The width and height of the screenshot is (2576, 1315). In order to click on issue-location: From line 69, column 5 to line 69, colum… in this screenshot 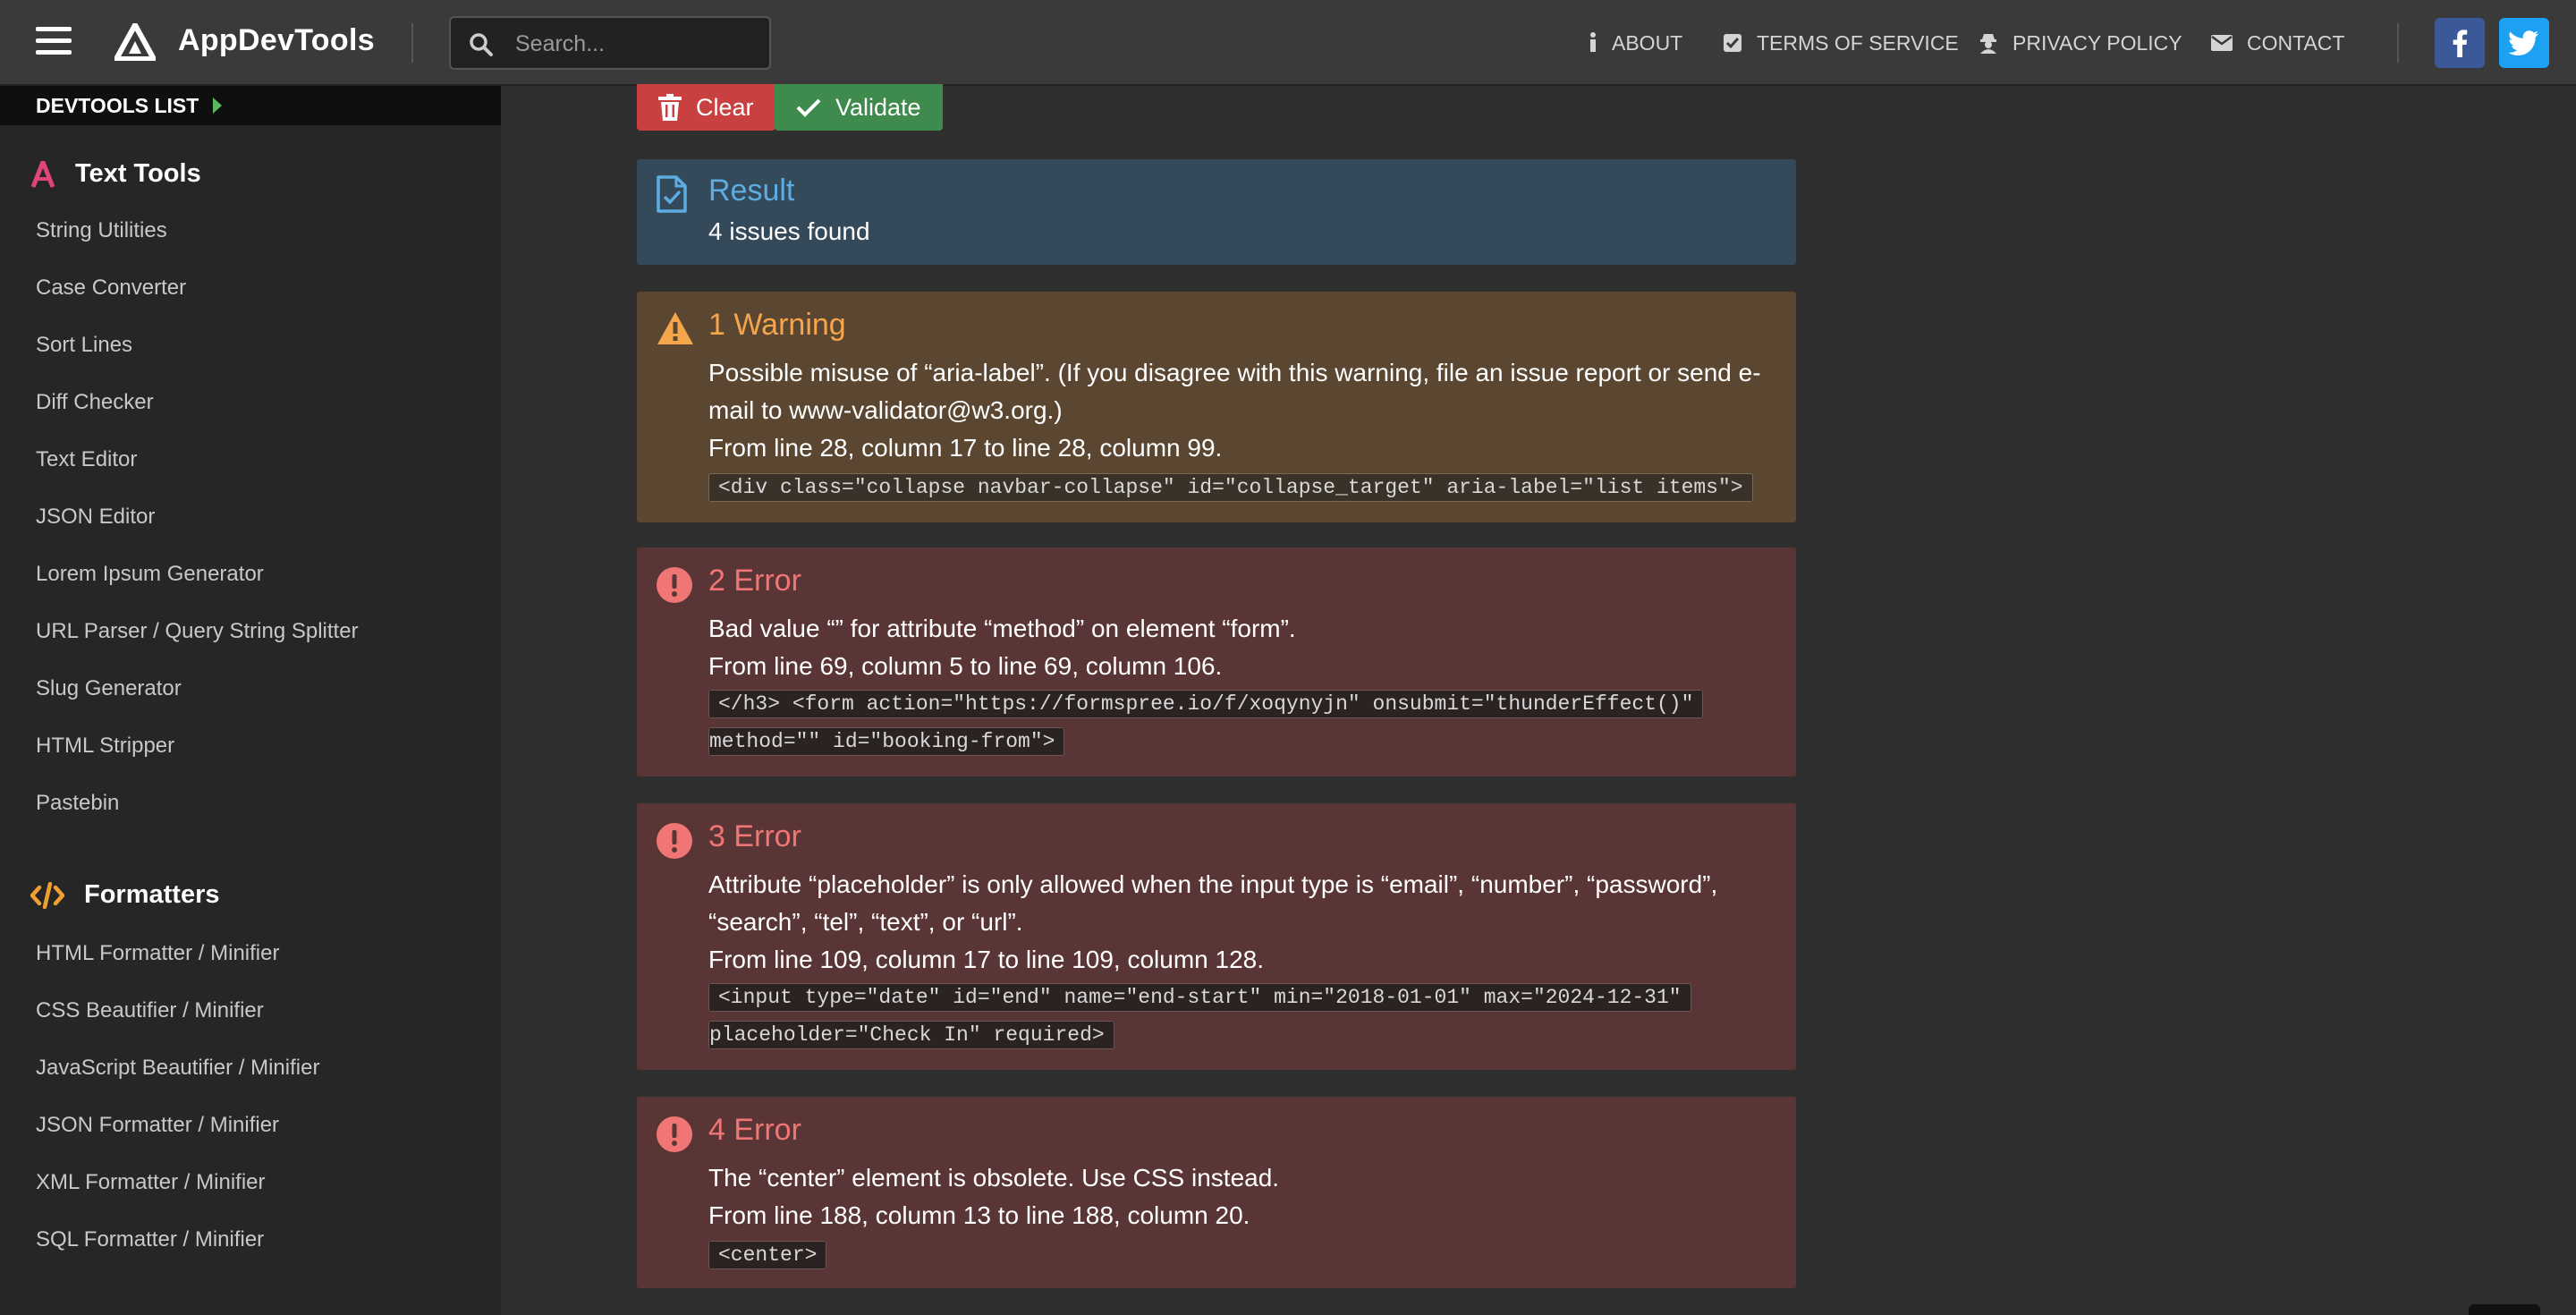, I will do `click(965, 666)`.